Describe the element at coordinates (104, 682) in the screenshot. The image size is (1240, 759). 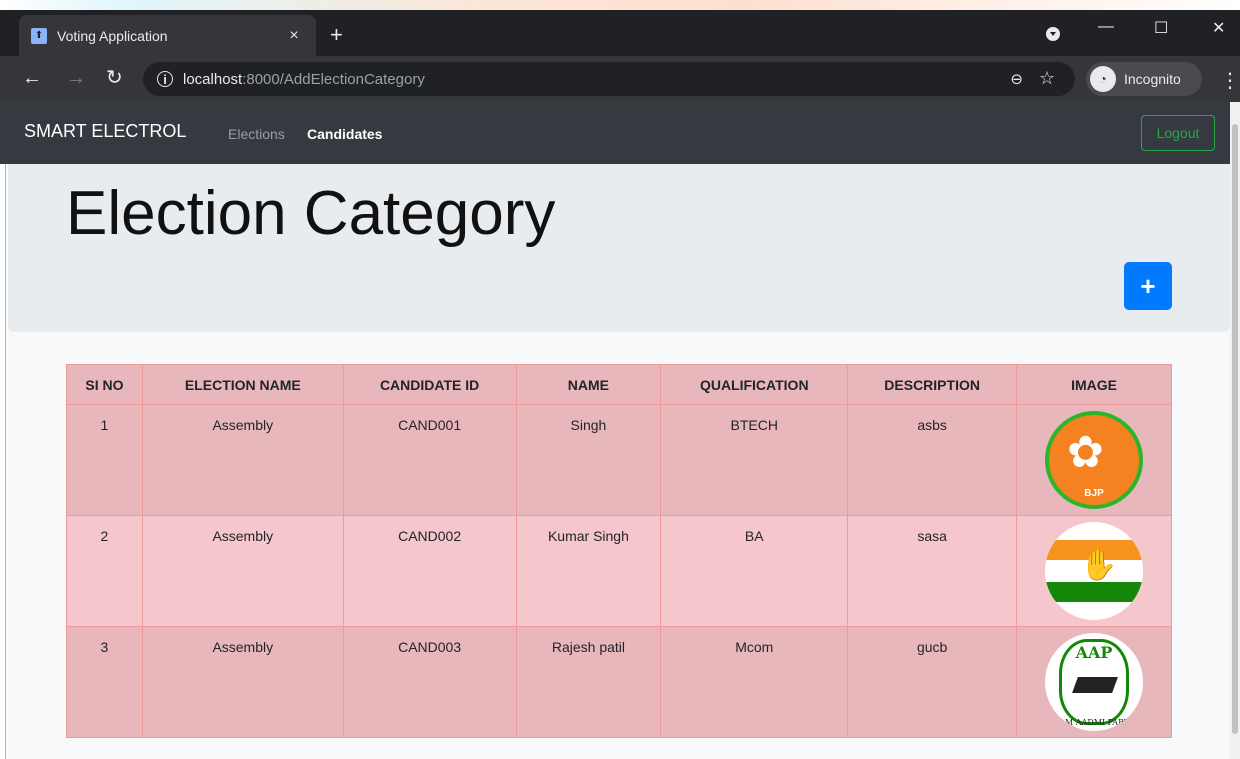
I see `cell-si-no: 3` at that location.